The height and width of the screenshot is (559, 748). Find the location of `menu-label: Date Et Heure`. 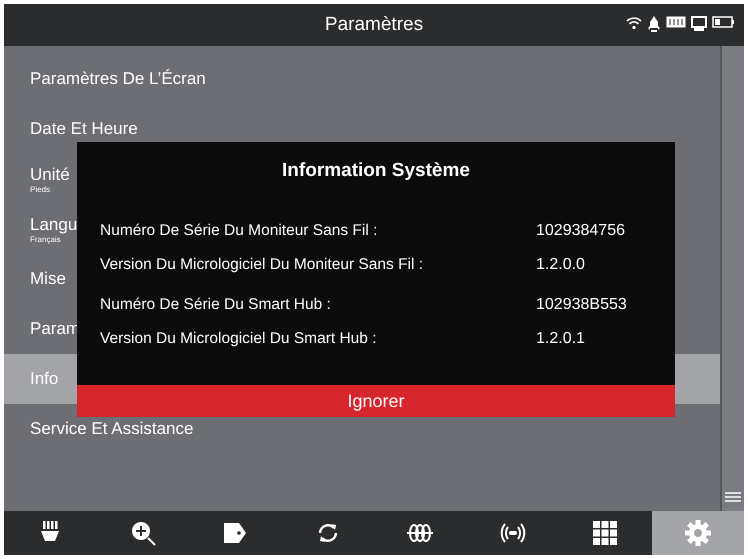

menu-label: Date Et Heure is located at coordinates (84, 129).